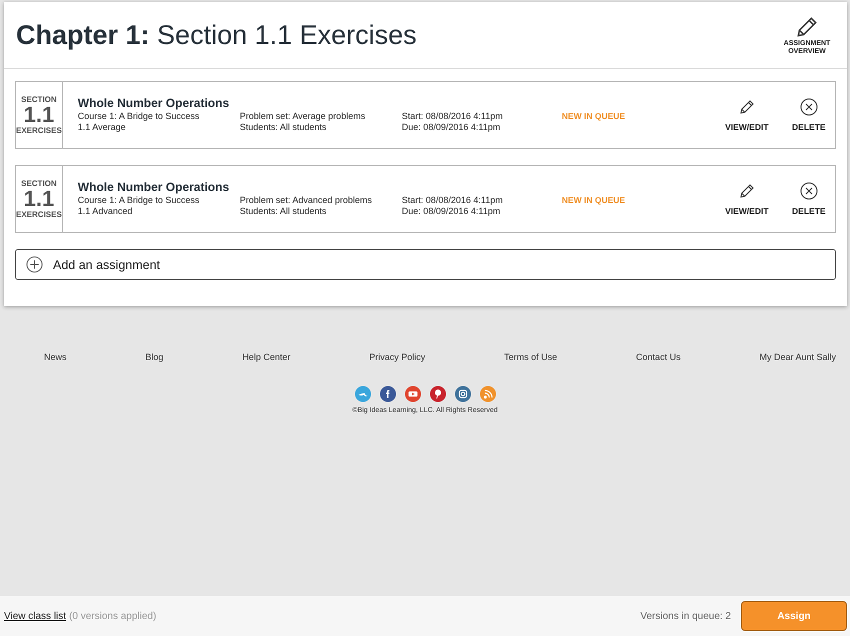 This screenshot has width=850, height=636. I want to click on footer-link: Blog, so click(154, 357).